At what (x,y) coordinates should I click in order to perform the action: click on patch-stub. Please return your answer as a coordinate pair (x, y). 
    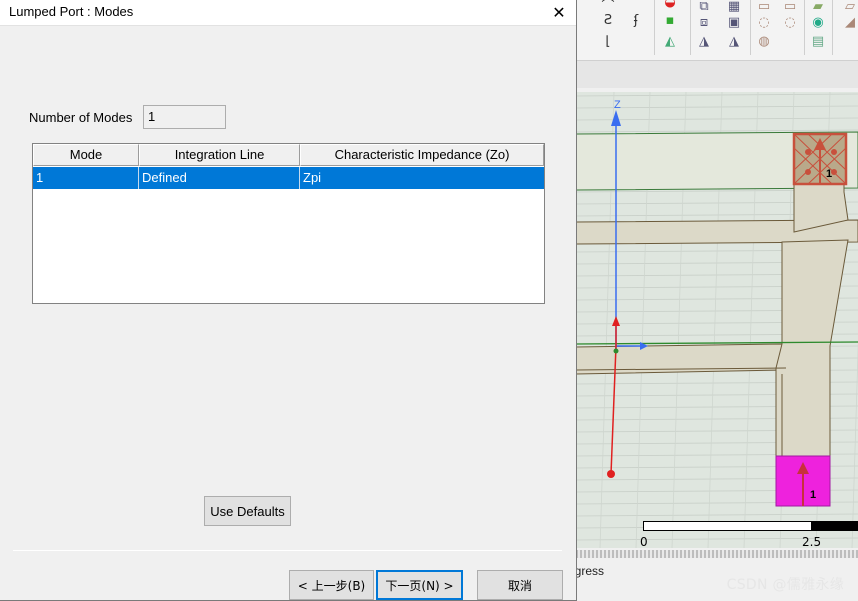
    Looking at the image, I should click on (812, 348).